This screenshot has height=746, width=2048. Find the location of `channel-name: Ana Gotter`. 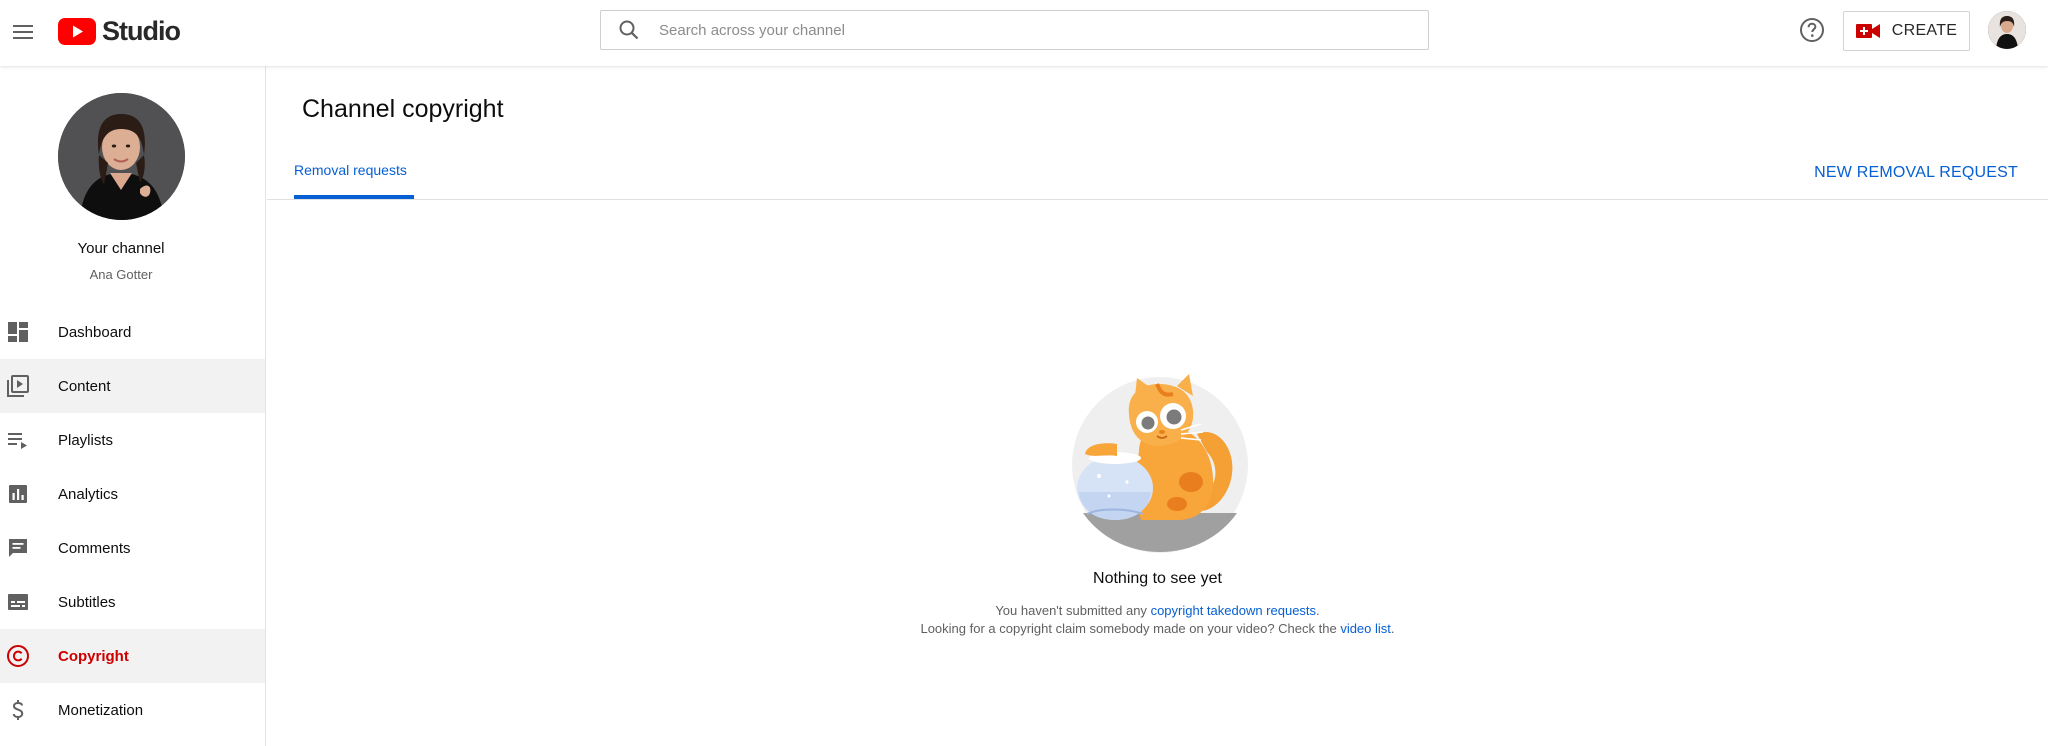

channel-name: Ana Gotter is located at coordinates (121, 274).